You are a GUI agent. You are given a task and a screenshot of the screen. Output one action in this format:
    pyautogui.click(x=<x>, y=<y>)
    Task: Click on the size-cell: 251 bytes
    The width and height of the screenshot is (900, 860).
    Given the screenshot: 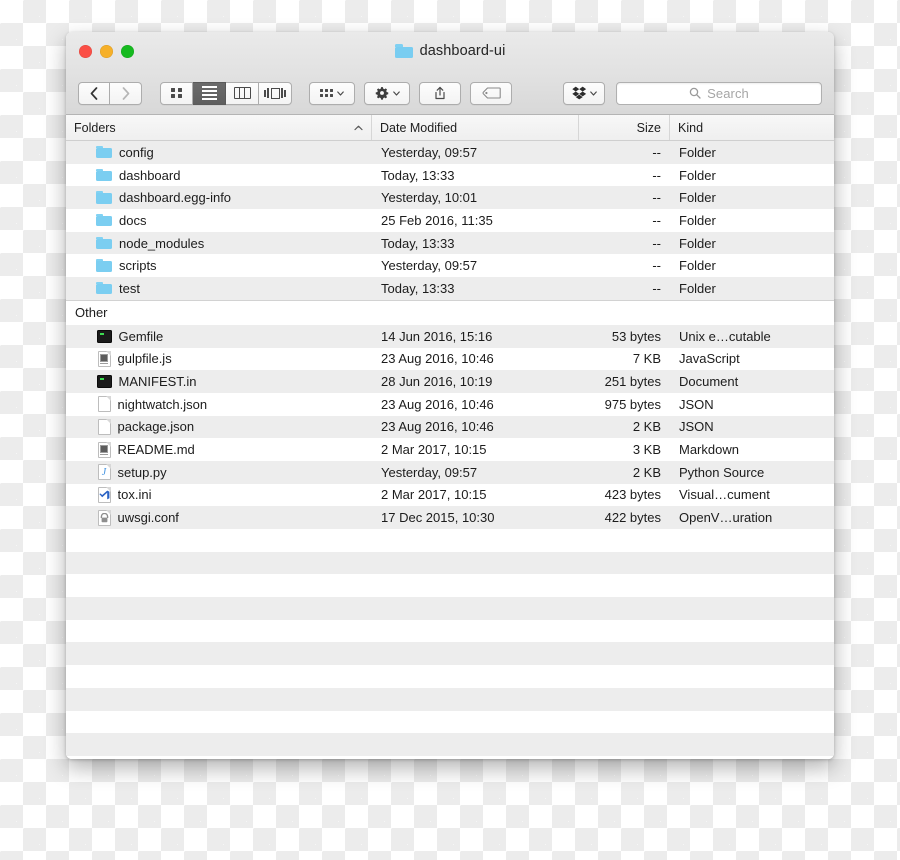 What is the action you would take?
    pyautogui.click(x=632, y=382)
    